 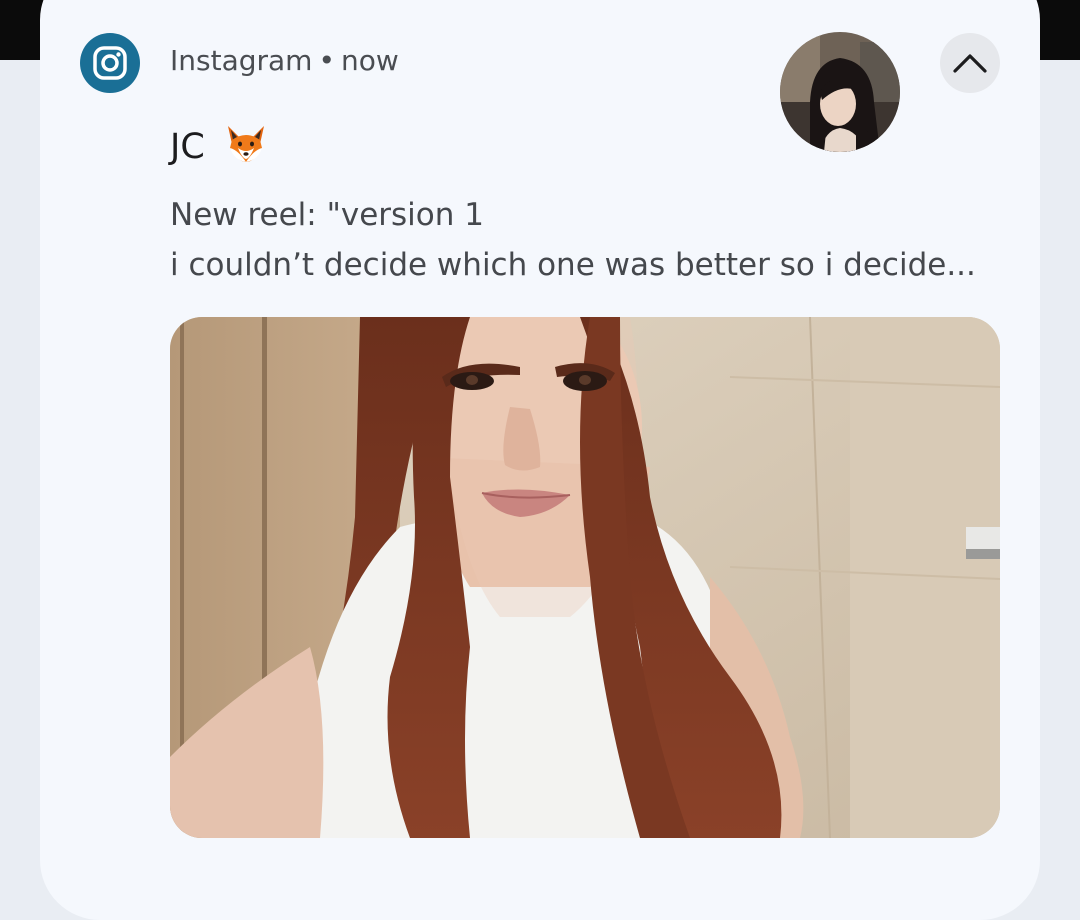 What do you see at coordinates (327, 215) in the screenshot?
I see `message-line-1: New reel: "version 1` at bounding box center [327, 215].